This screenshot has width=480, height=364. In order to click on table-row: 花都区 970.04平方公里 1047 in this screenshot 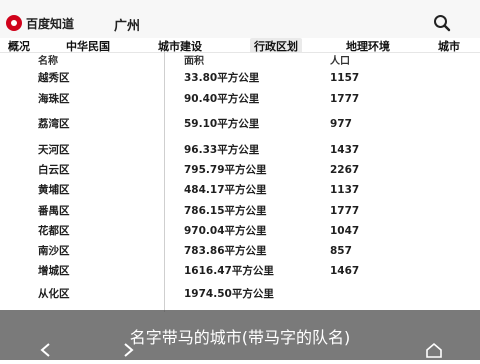, I will do `click(254, 235)`.